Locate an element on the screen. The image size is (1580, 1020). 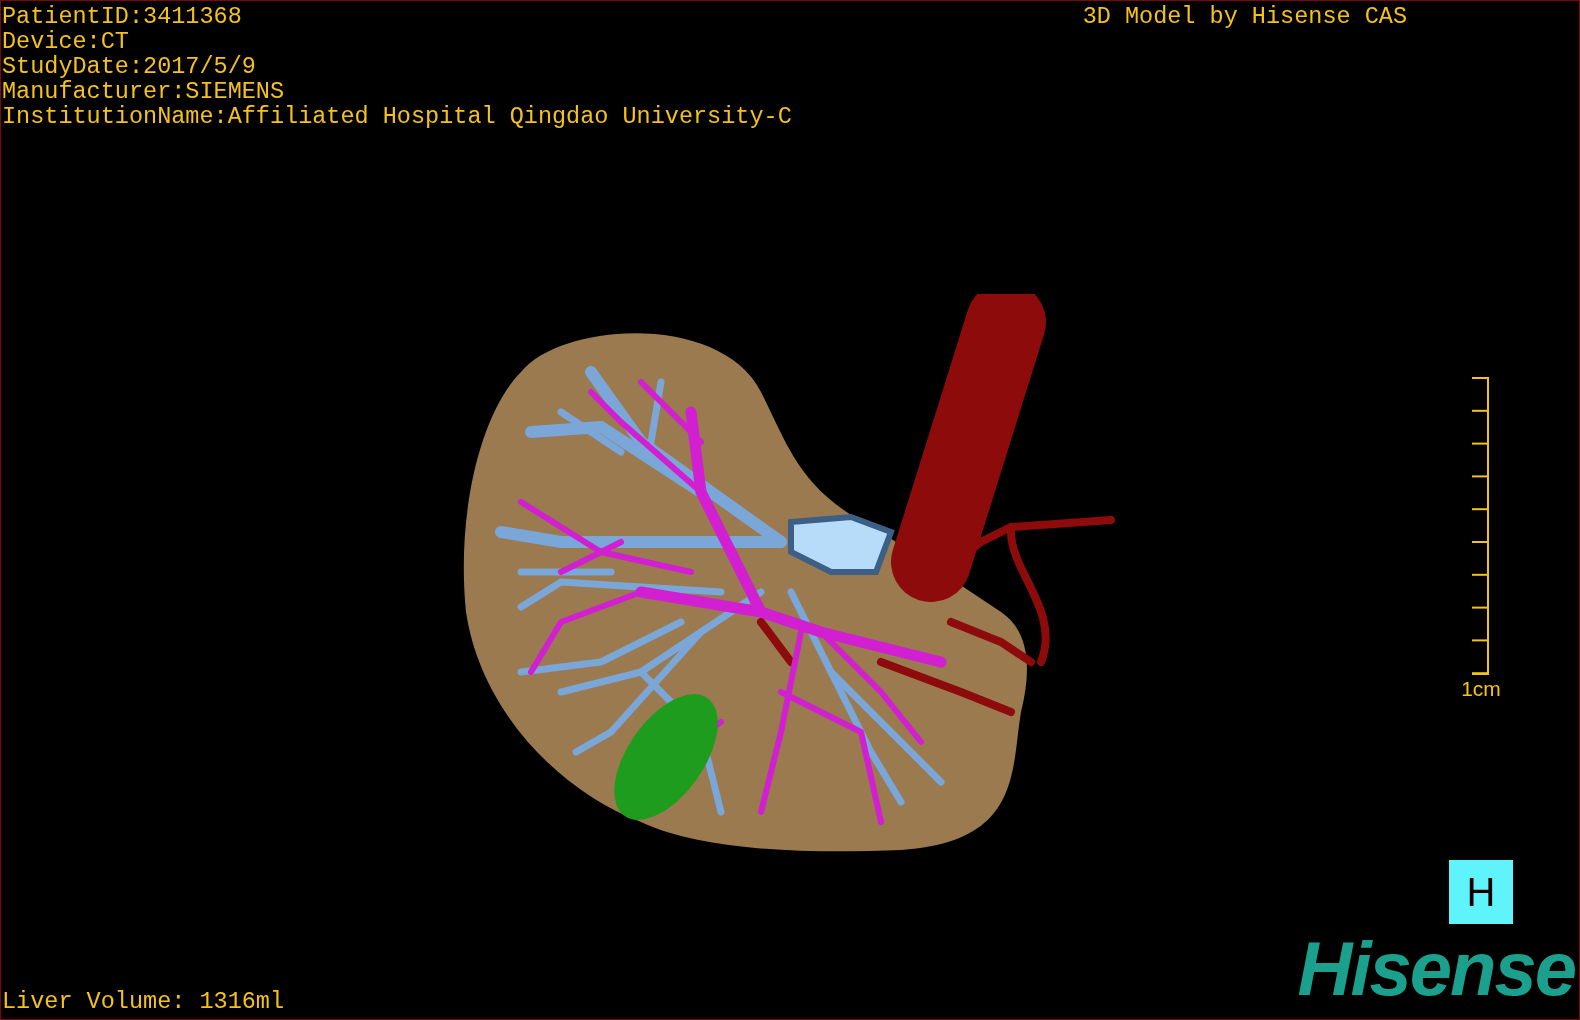
orientation-marker: H is located at coordinates (1481, 892).